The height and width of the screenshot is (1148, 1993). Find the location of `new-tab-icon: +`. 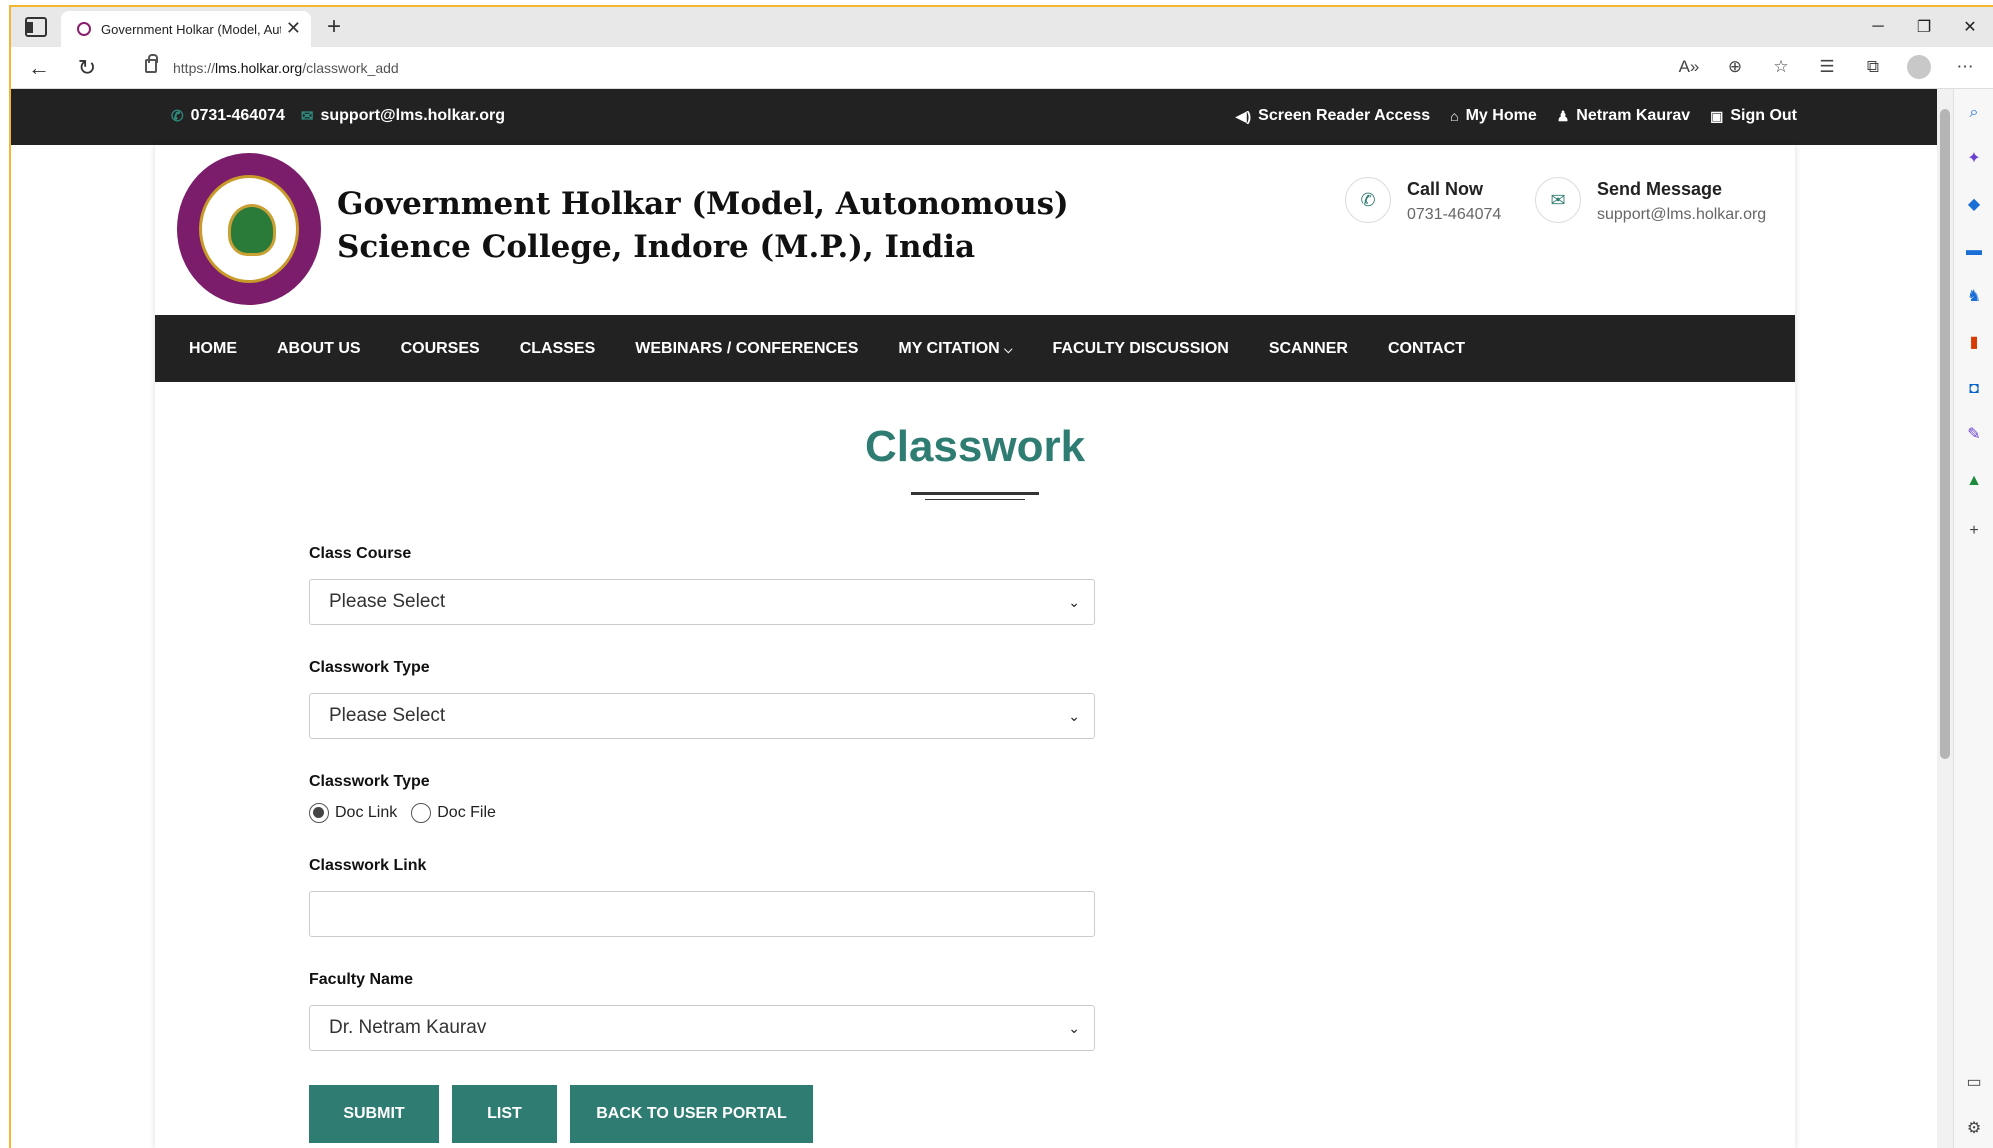

new-tab-icon: + is located at coordinates (334, 27).